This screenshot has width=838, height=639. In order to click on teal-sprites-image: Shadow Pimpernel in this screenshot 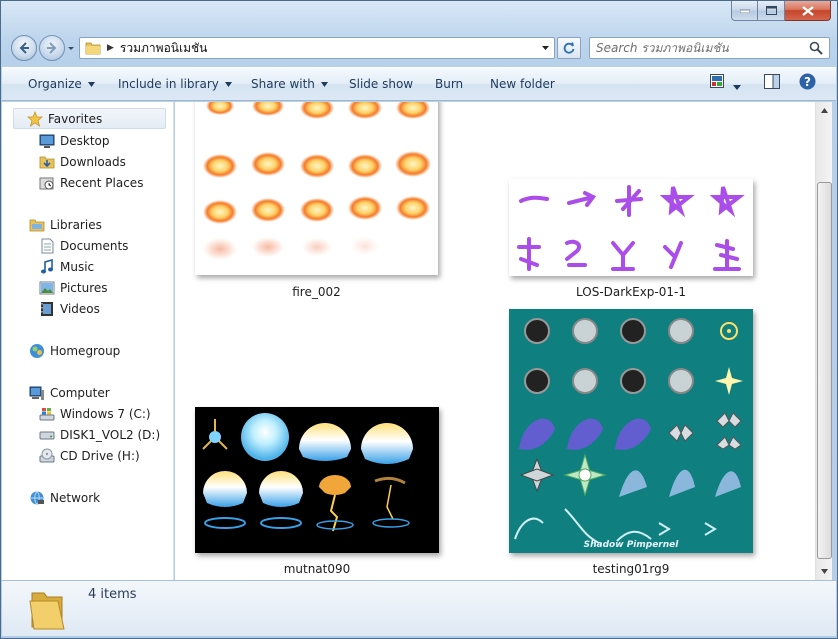, I will do `click(628, 434)`.